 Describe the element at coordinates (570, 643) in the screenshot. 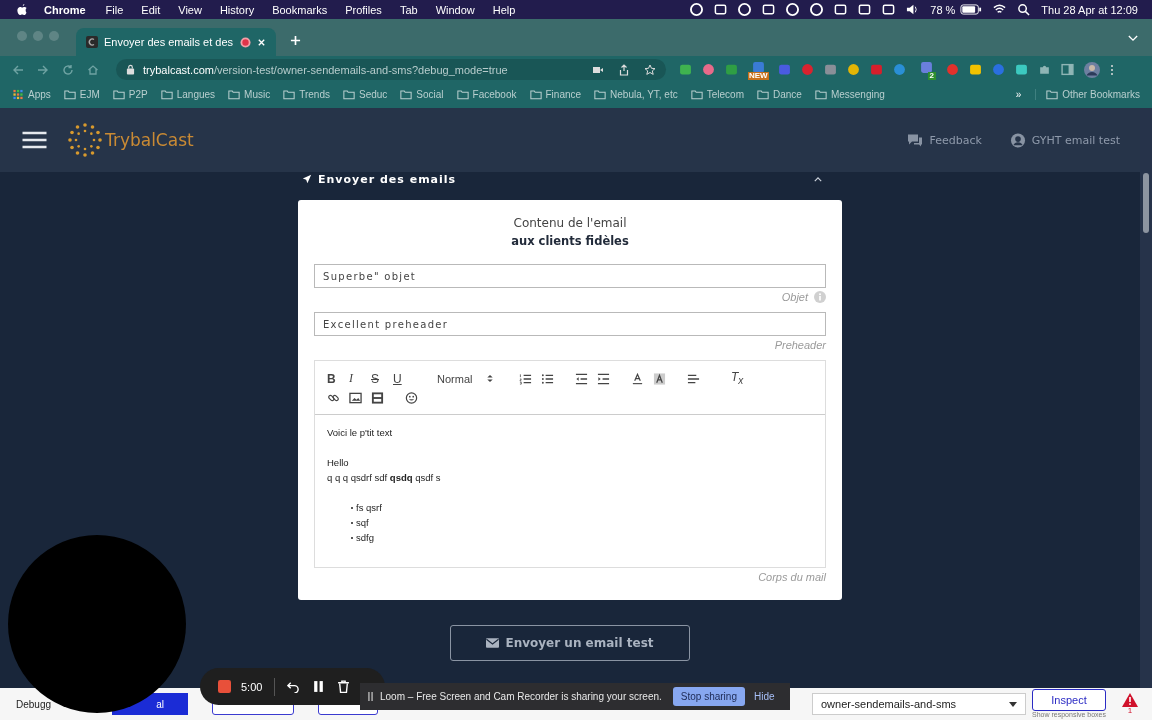

I see `send-test-email-button: Envoyer un email test` at that location.